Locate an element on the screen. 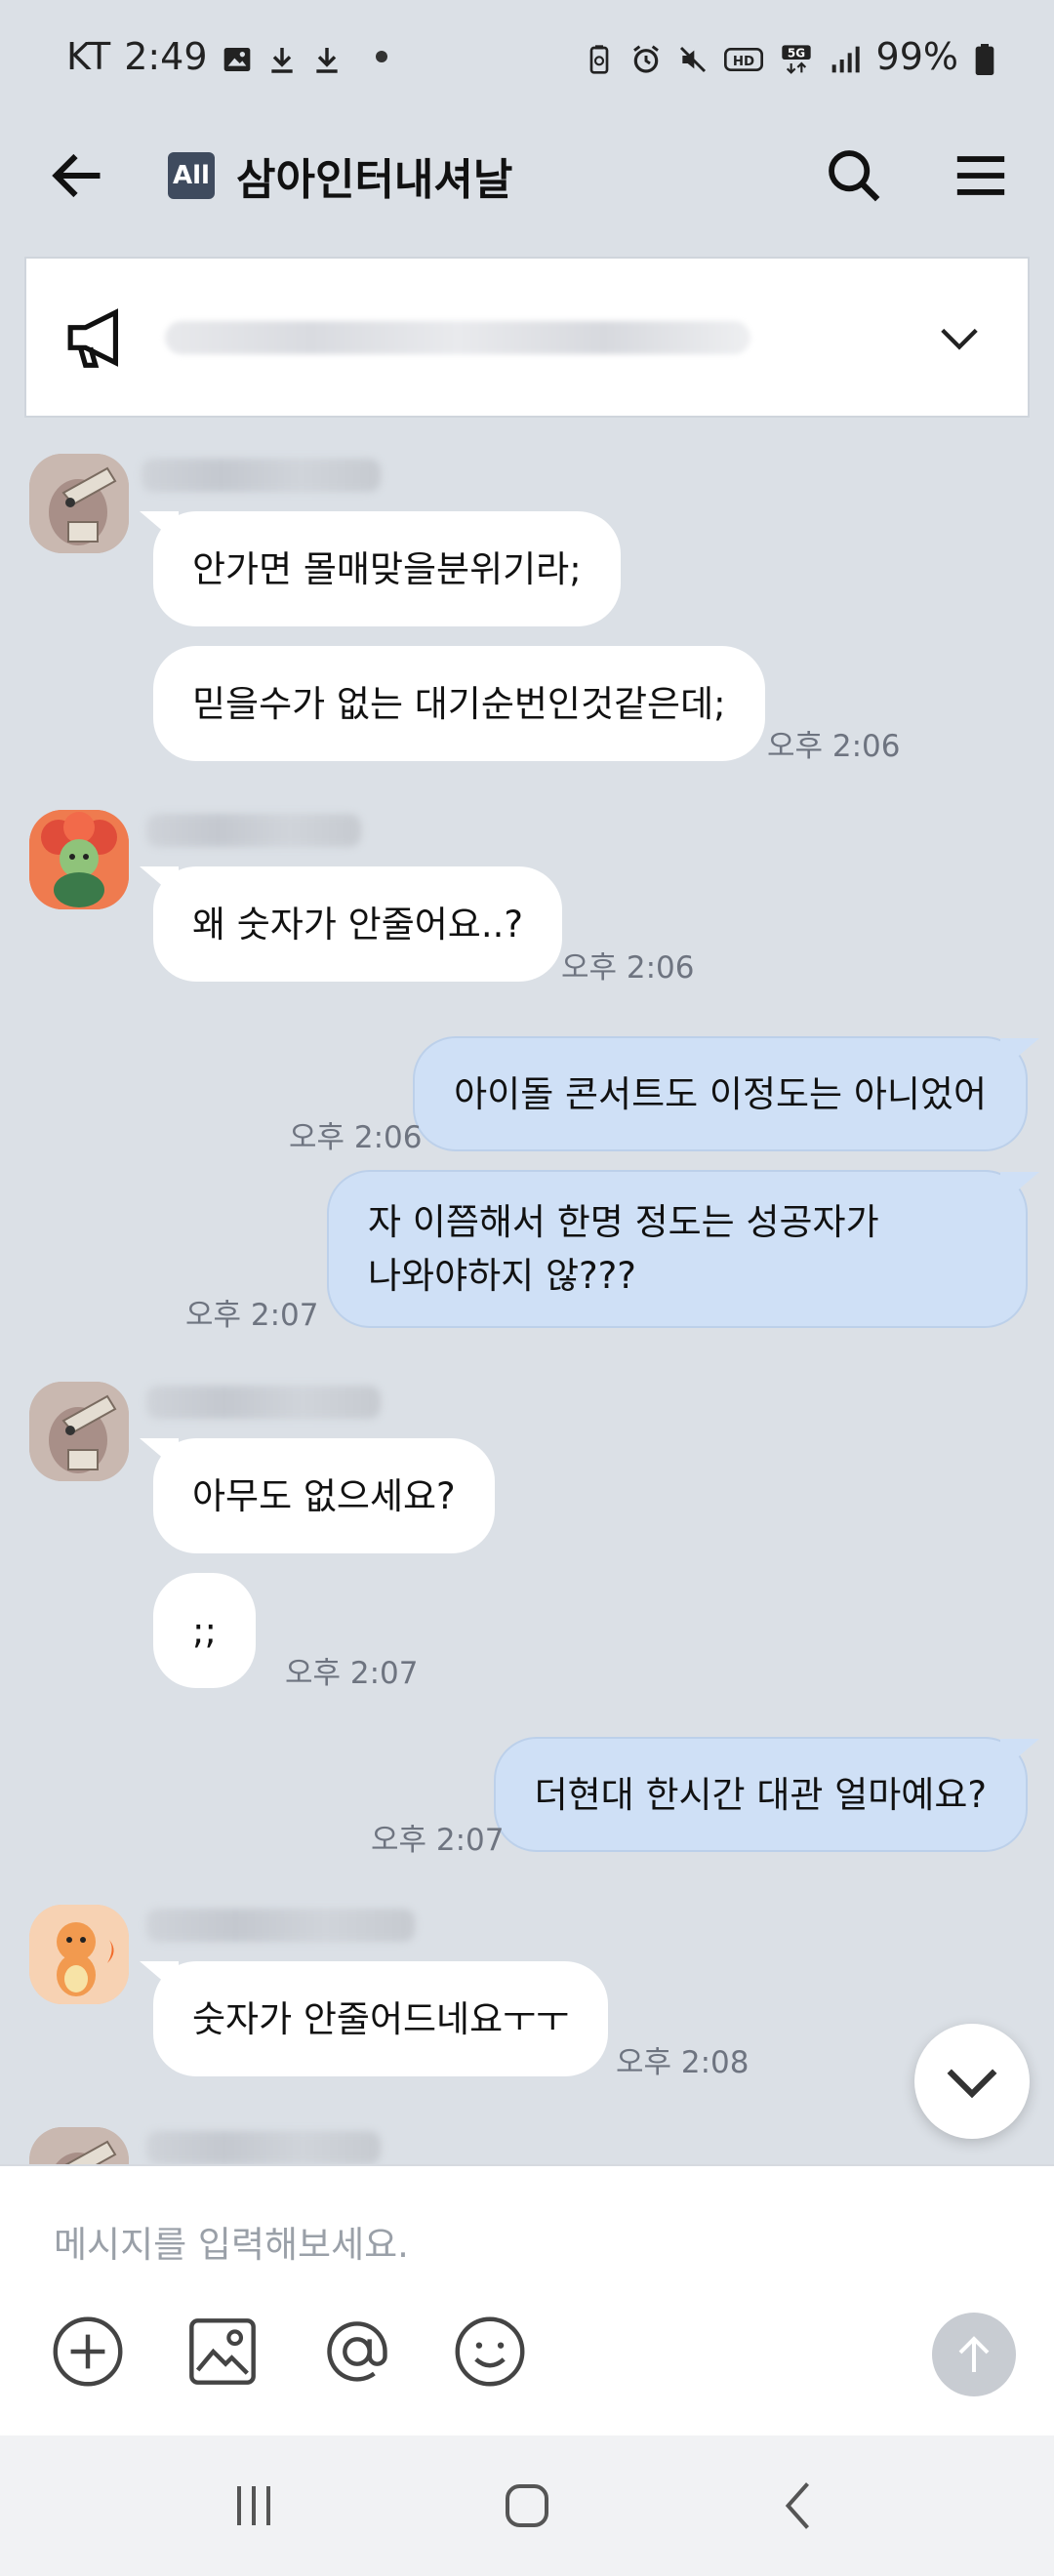  message-bubble: 왜 숫자가 안줄어요..? is located at coordinates (358, 924).